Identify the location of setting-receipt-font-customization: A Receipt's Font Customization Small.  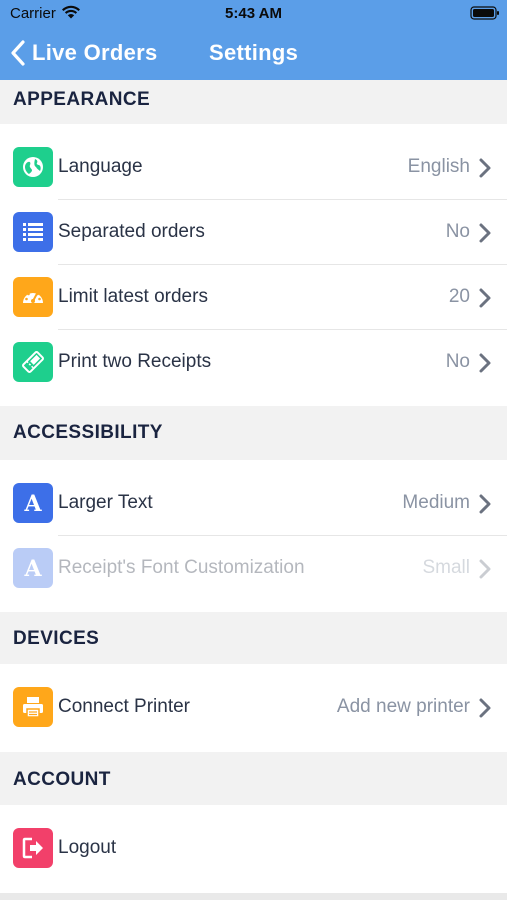
(253, 568).